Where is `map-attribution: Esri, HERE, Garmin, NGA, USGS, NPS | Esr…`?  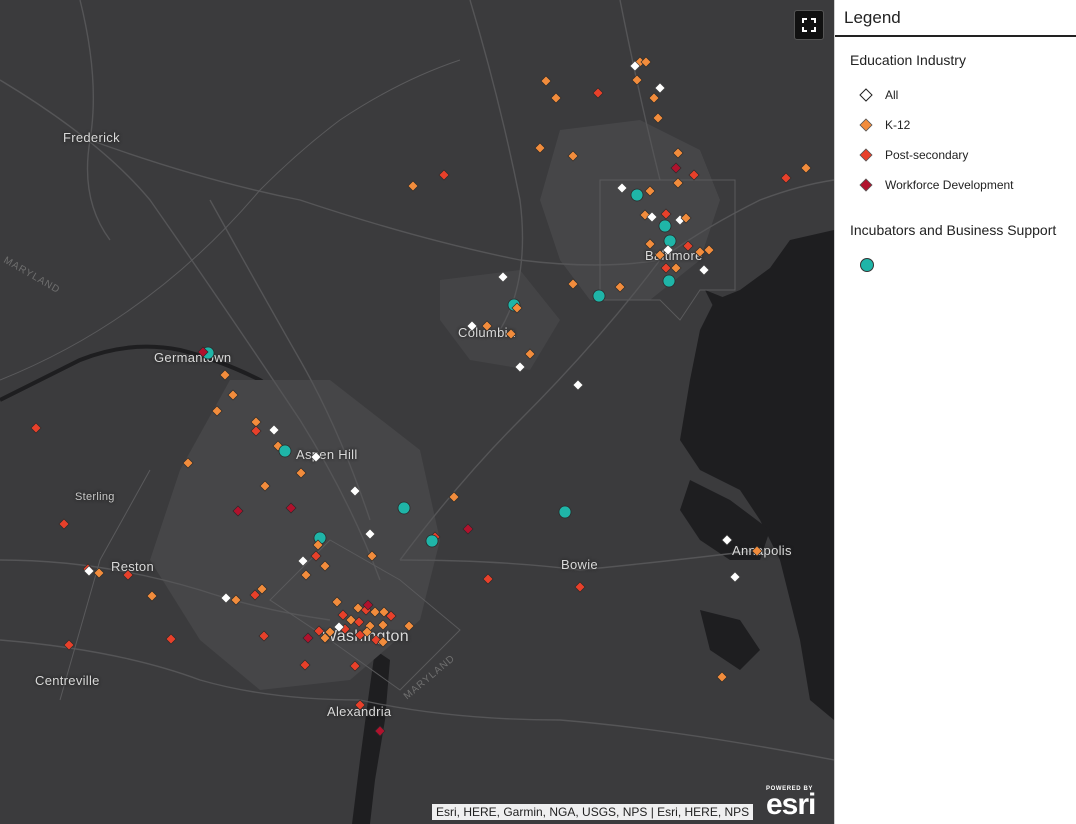 map-attribution: Esri, HERE, Garmin, NGA, USGS, NPS | Esr… is located at coordinates (593, 812).